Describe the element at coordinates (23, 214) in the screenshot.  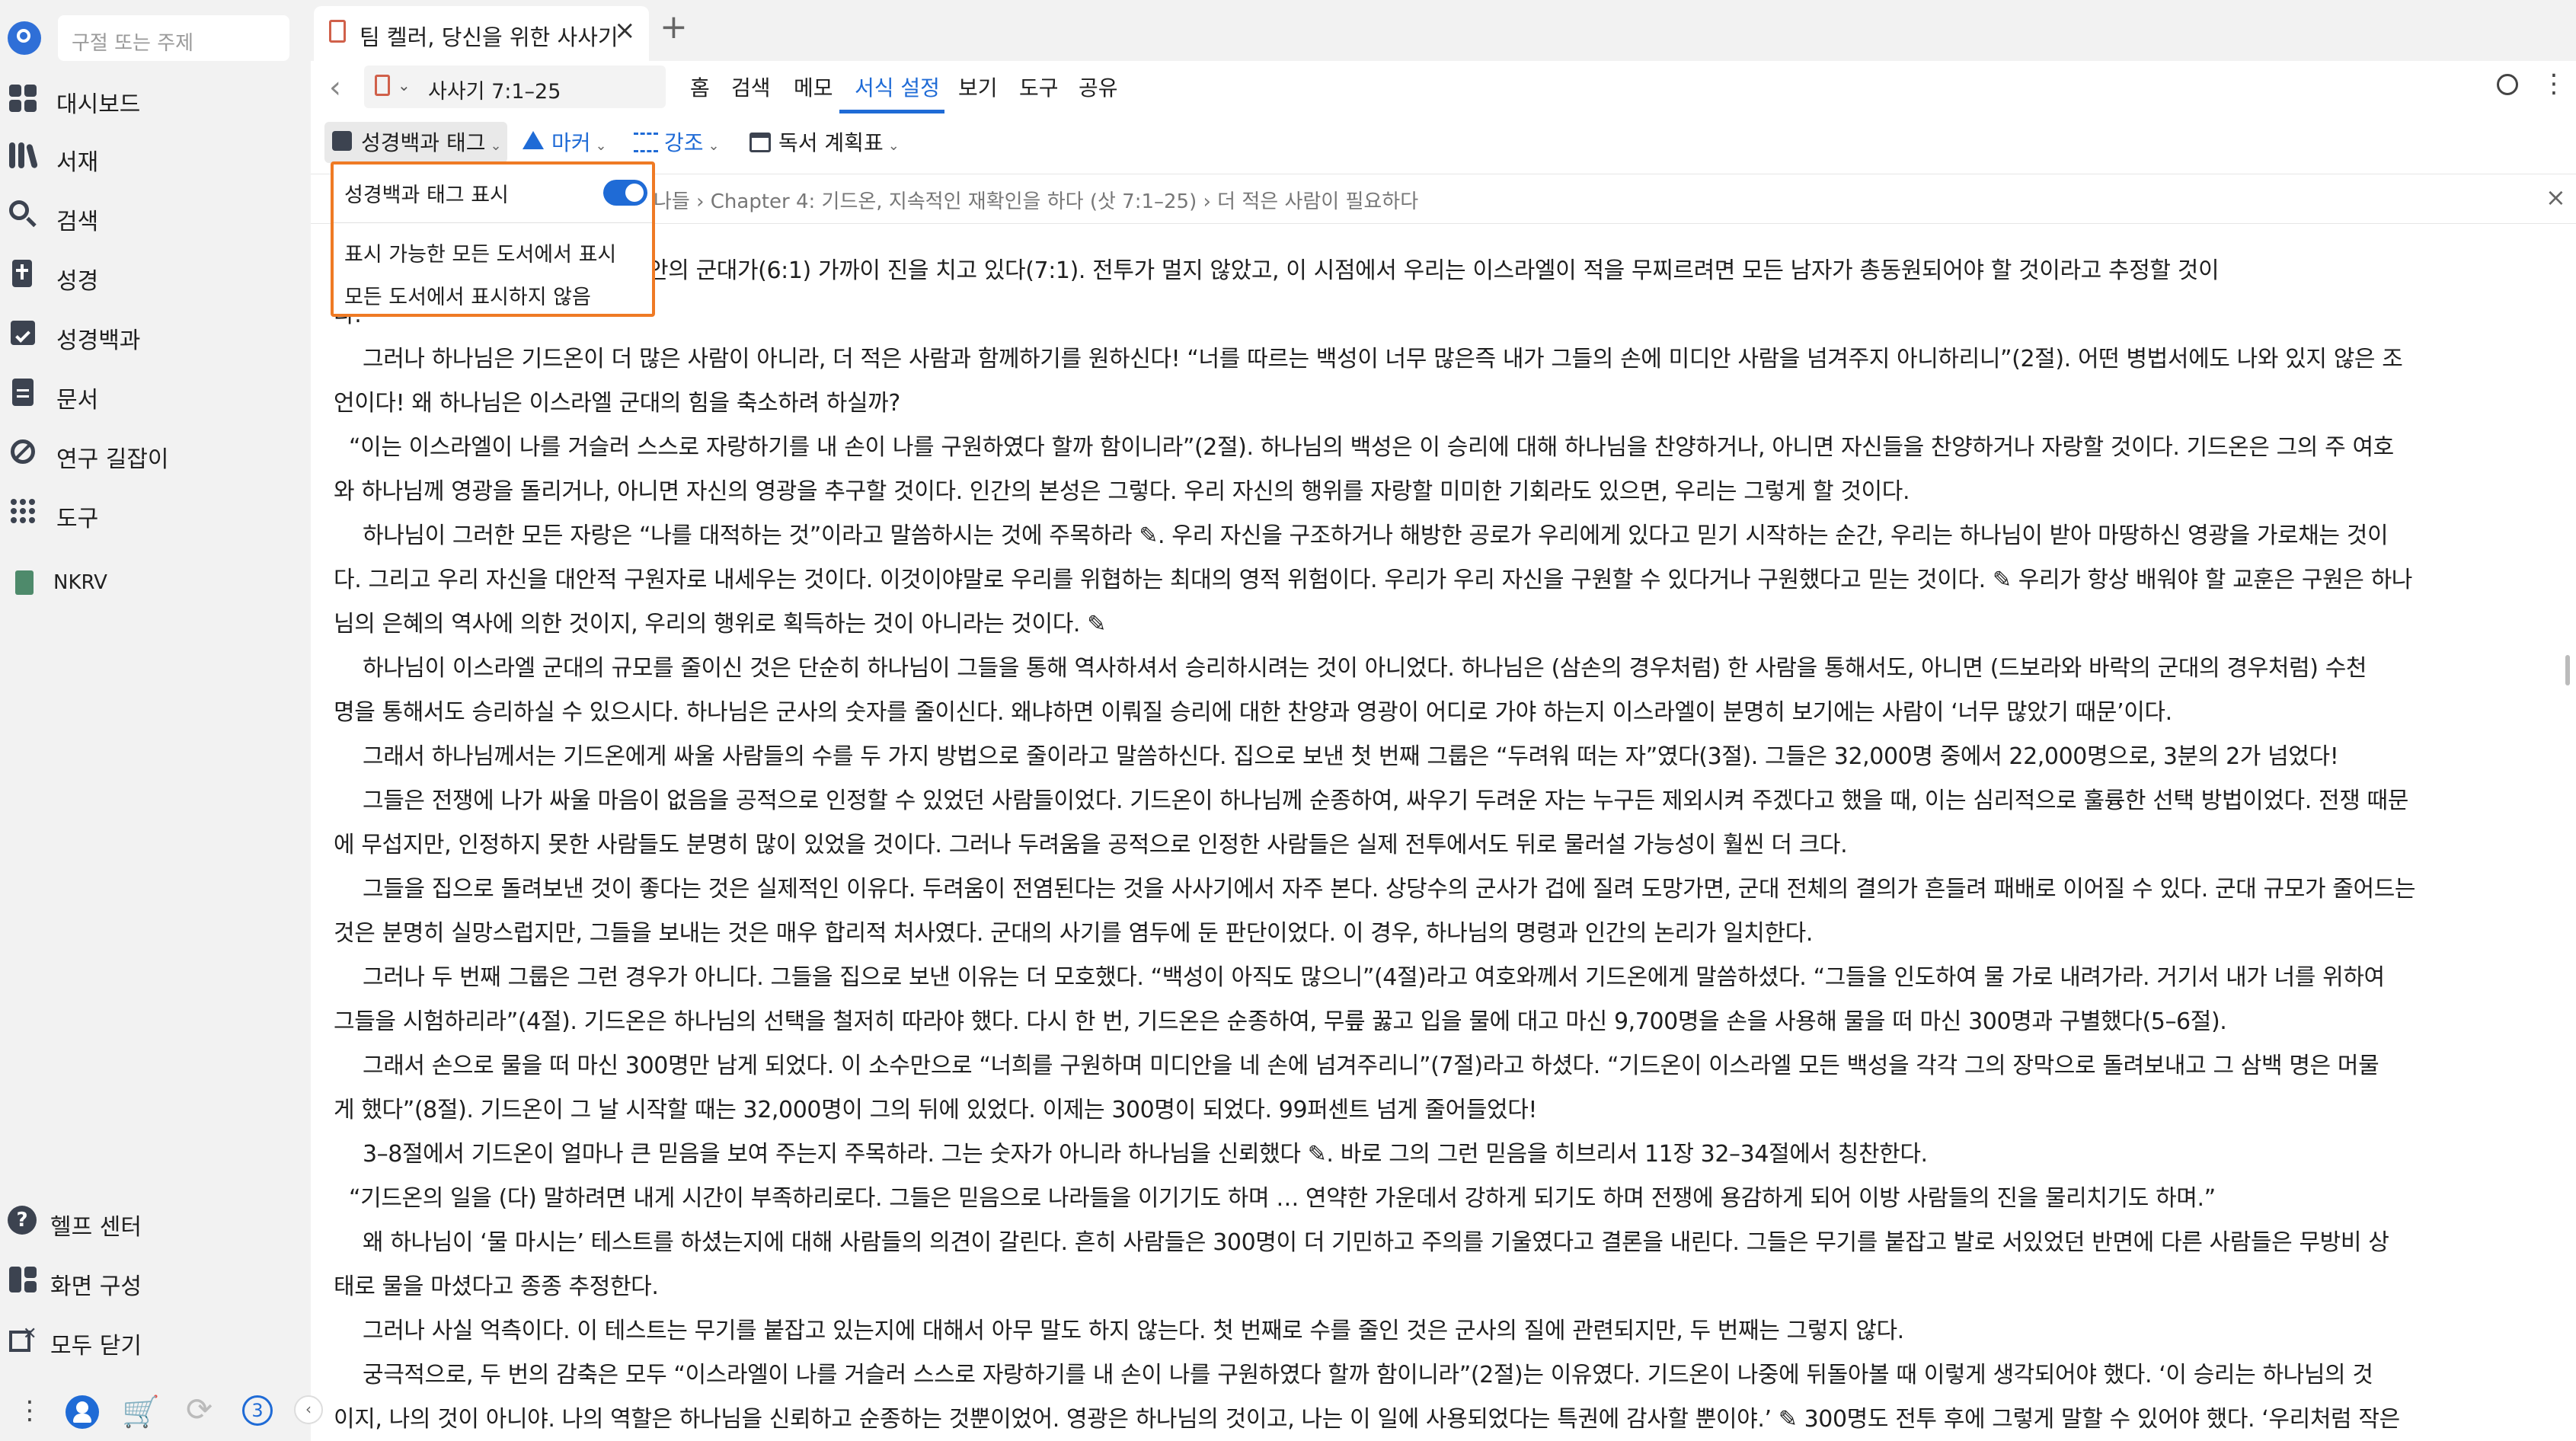
I see `search-icon` at that location.